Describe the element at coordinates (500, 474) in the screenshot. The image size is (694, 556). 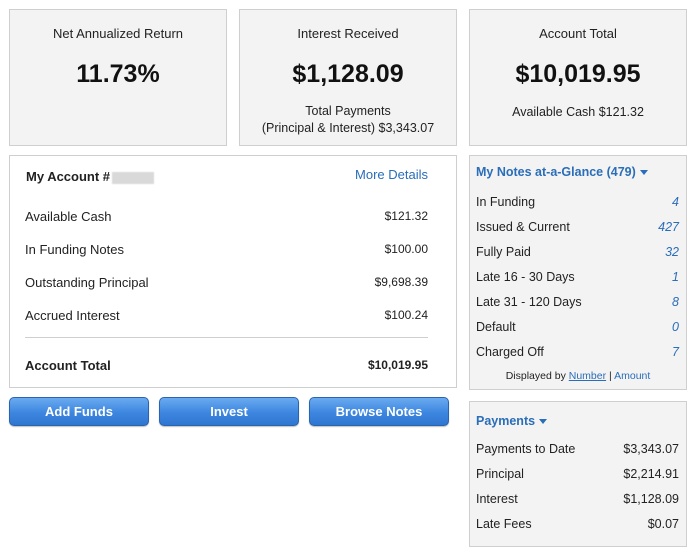
I see `payments-row-label: Principal` at that location.